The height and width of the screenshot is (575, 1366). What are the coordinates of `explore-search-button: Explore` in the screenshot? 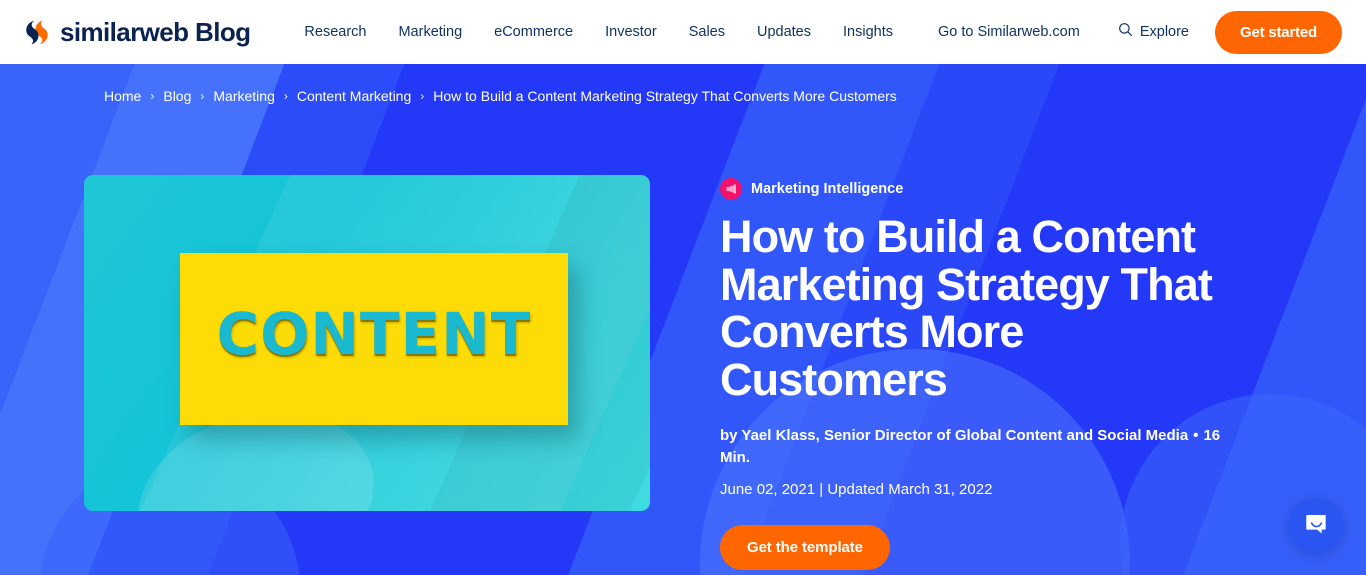 It's located at (1153, 32).